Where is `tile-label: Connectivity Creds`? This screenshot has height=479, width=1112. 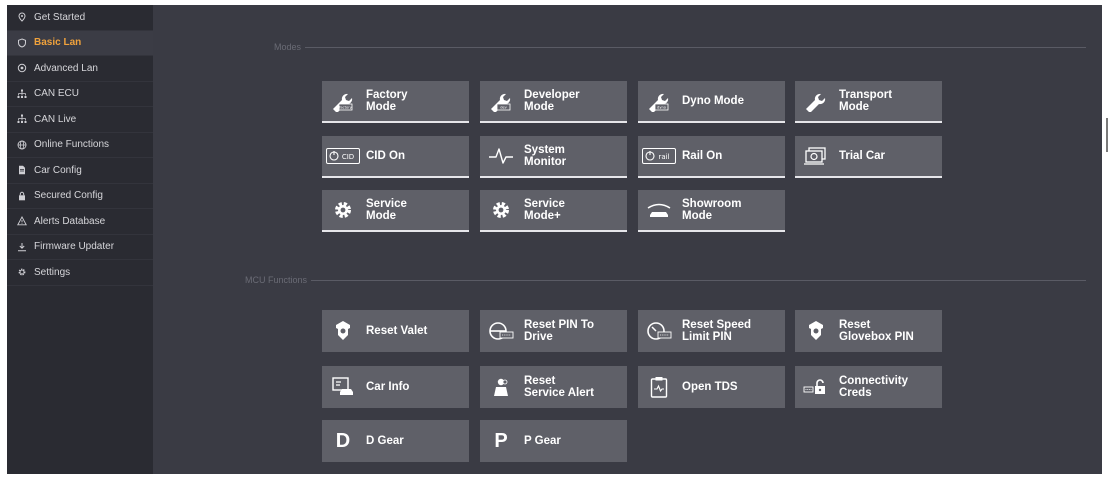
tile-label: Connectivity Creds is located at coordinates (874, 387).